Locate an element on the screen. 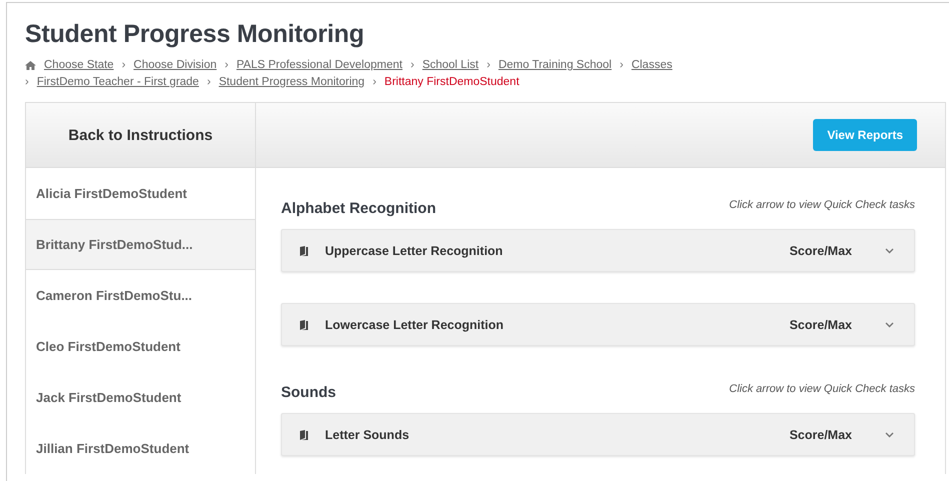 Image resolution: width=949 pixels, height=481 pixels. home-icon is located at coordinates (30, 65).